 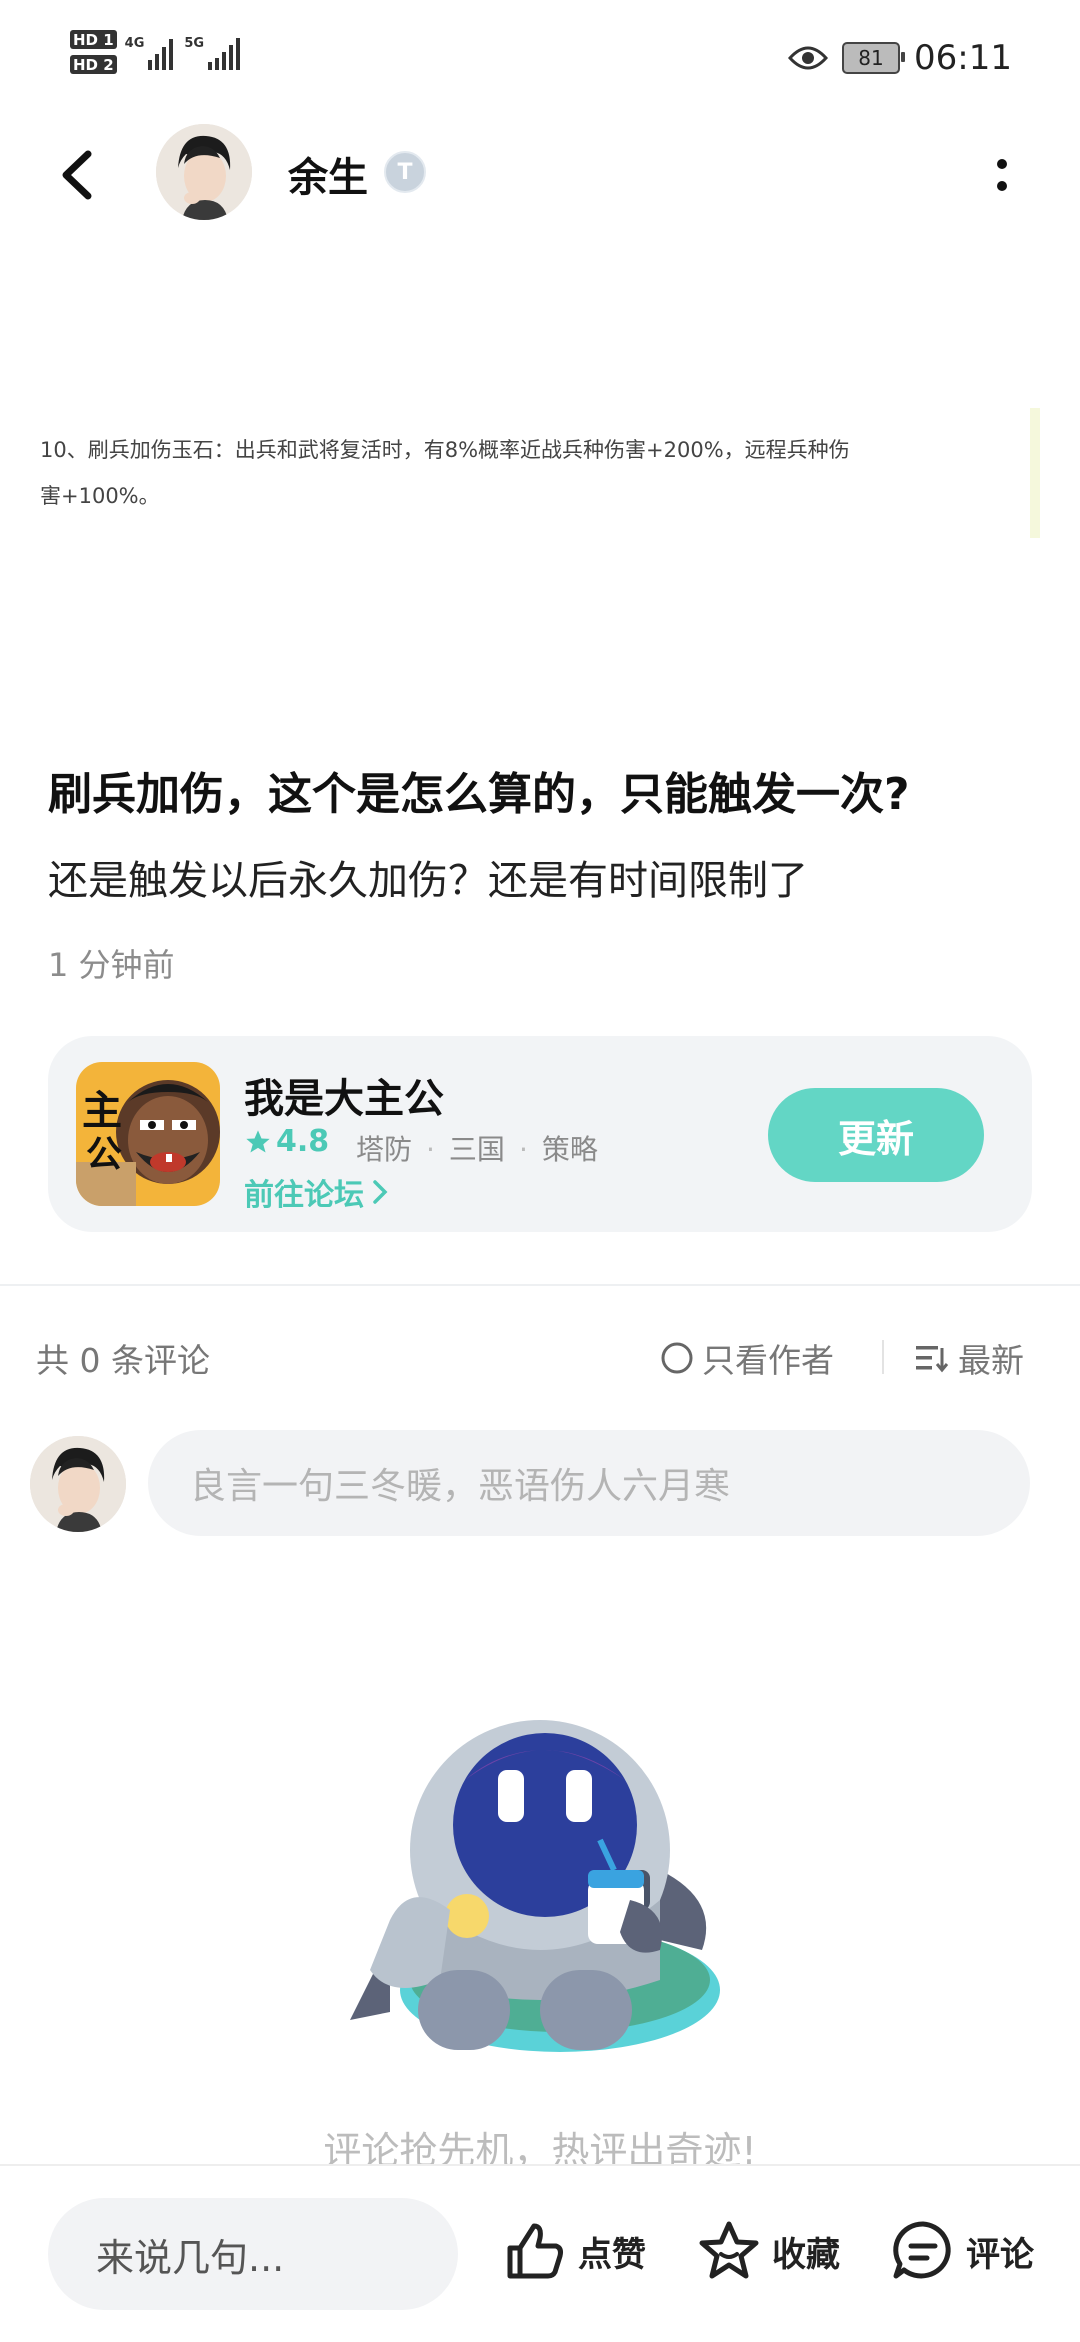 What do you see at coordinates (677, 1358) in the screenshot?
I see `radio-circle-icon` at bounding box center [677, 1358].